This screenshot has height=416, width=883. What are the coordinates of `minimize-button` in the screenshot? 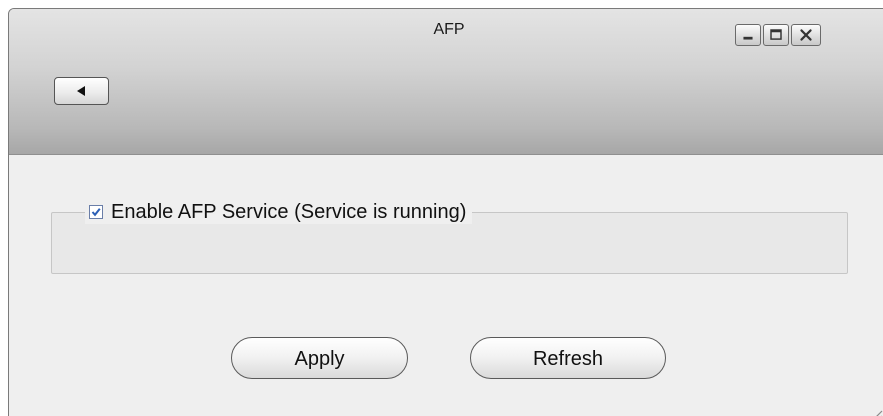 It's located at (748, 35).